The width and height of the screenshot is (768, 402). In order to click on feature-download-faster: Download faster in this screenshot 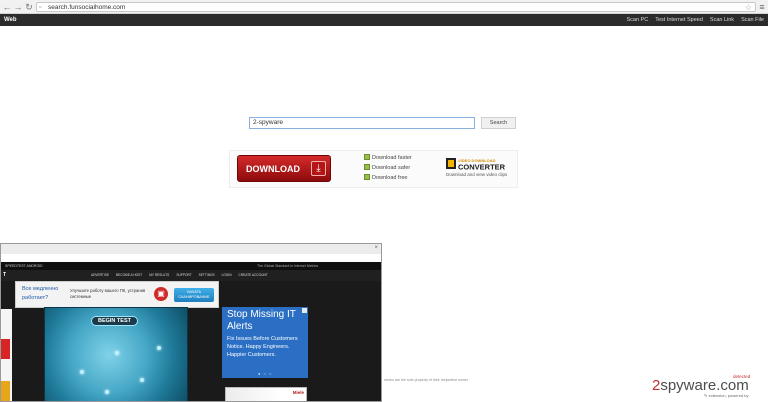, I will do `click(388, 158)`.